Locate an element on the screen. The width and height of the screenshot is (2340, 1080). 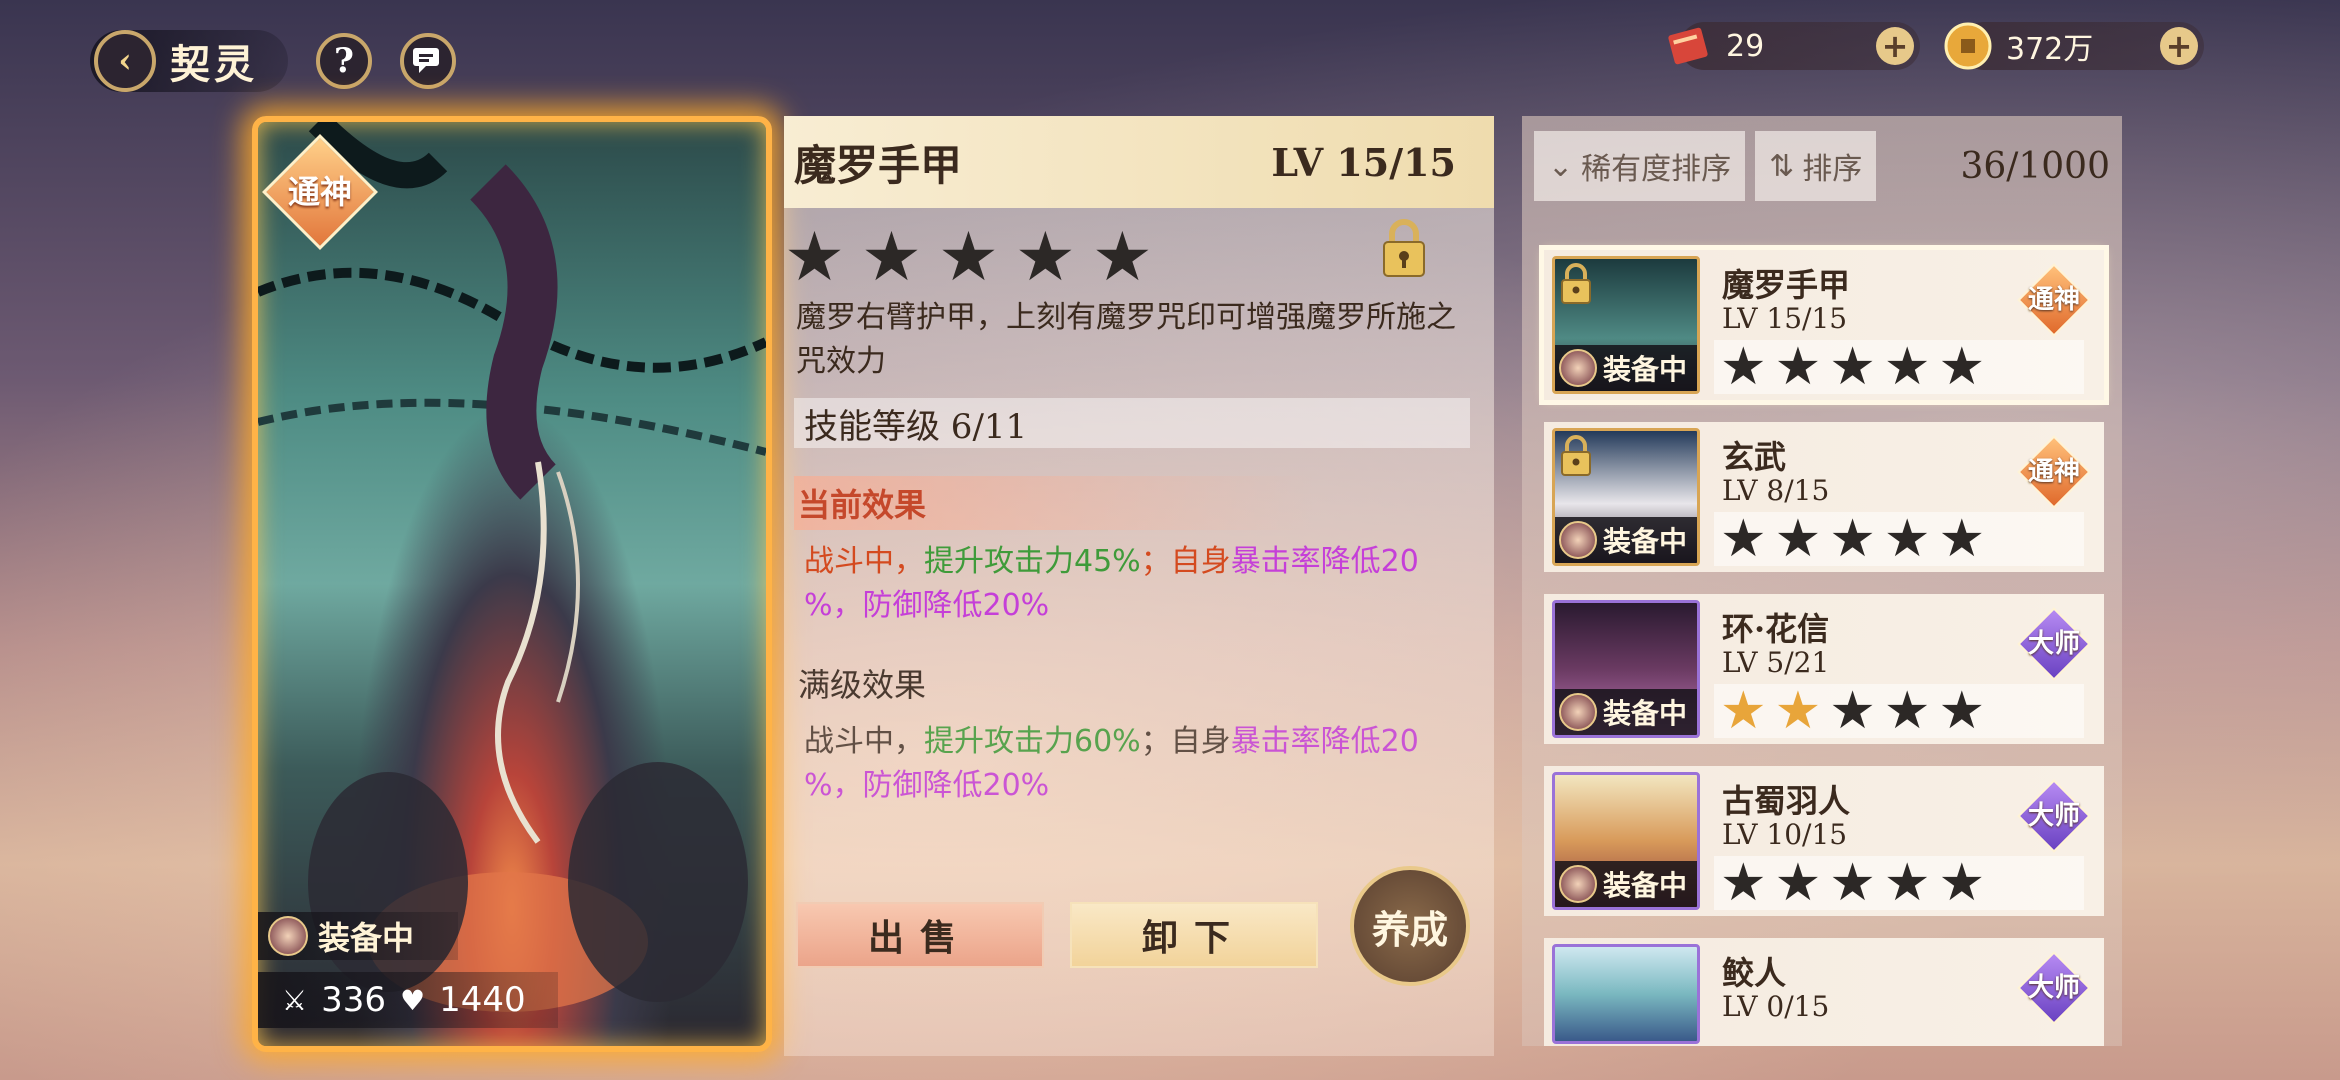
top-bar: ‹ 契灵 ? is located at coordinates (273, 61).